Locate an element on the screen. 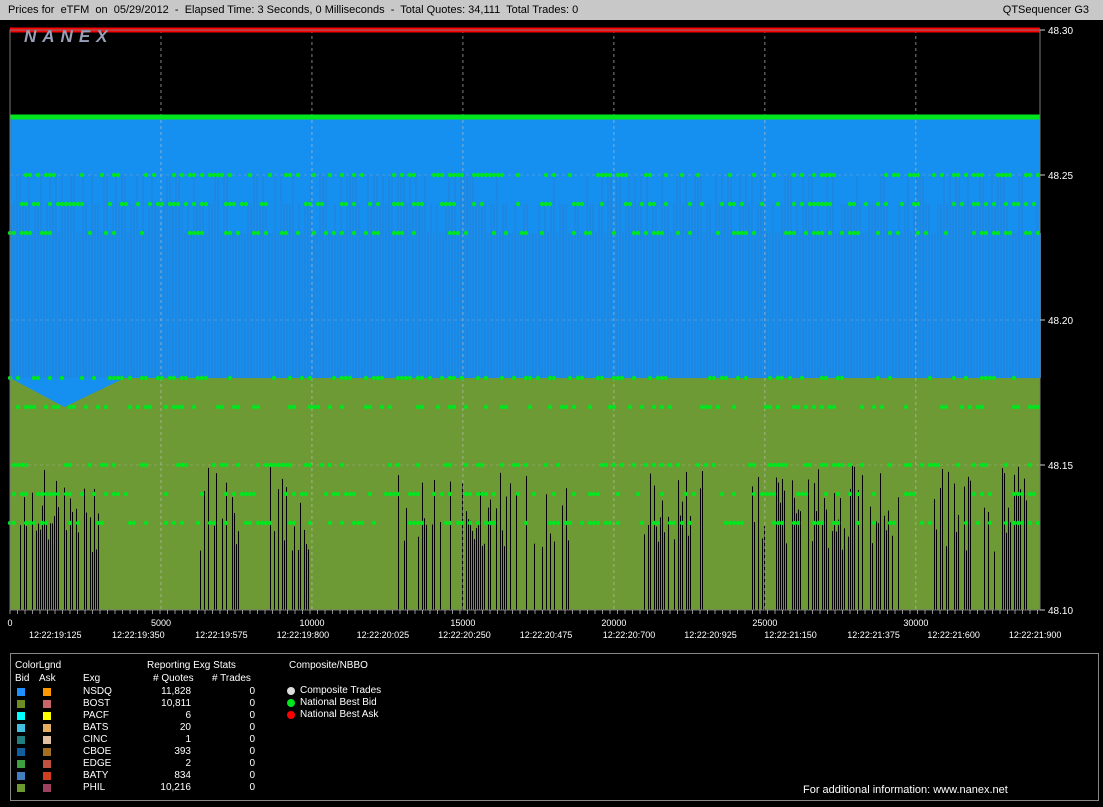 The height and width of the screenshot is (807, 1103). x-tick-label: 5000 is located at coordinates (161, 623).